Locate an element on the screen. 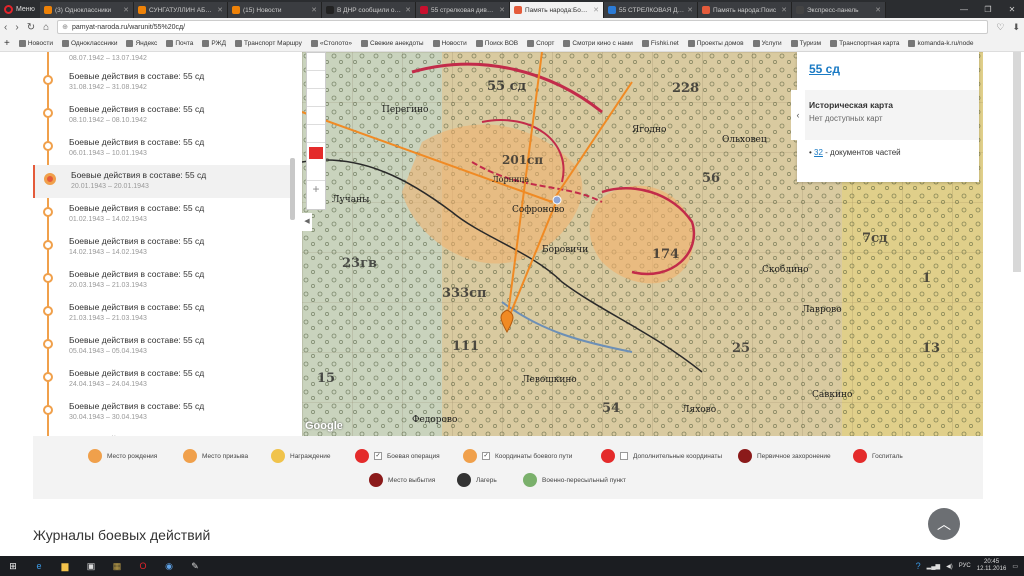 The height and width of the screenshot is (576, 1024). close-icon: ✕ is located at coordinates (1012, 9).